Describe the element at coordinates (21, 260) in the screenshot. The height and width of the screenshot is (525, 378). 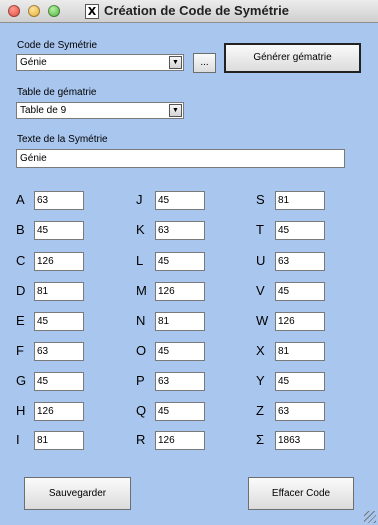
I see `letter-label: C` at that location.